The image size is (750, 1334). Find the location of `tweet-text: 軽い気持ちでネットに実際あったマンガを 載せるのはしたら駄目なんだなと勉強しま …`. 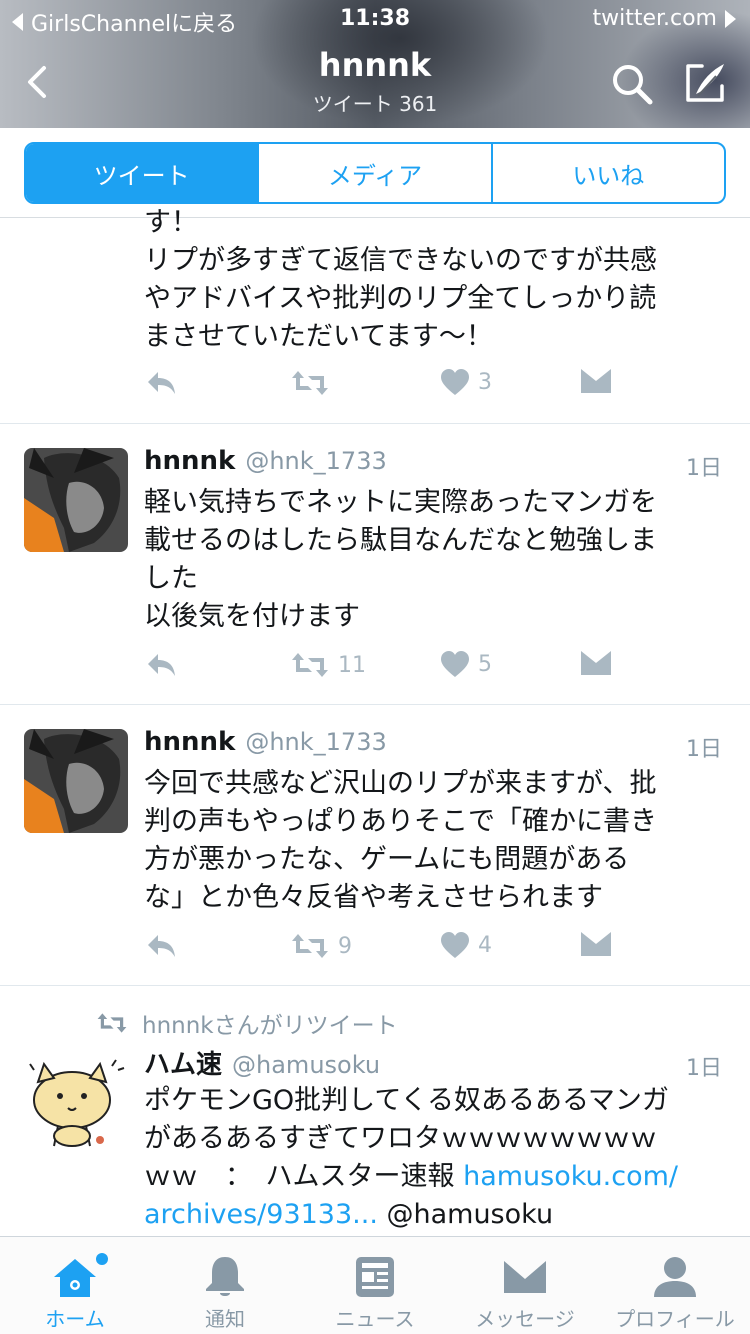

tweet-text: 軽い気持ちでネットに実際あったマンガを 載せるのはしたら駄目なんだなと勉強しま … is located at coordinates (400, 559).